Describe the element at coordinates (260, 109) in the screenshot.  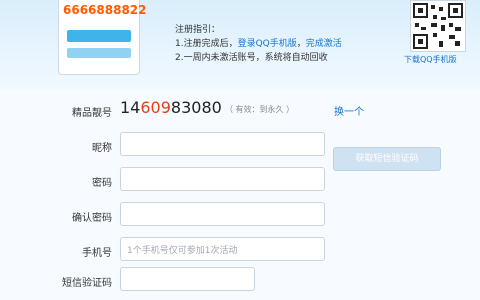
I see `validity-note: （ 有效：到永久 ）` at that location.